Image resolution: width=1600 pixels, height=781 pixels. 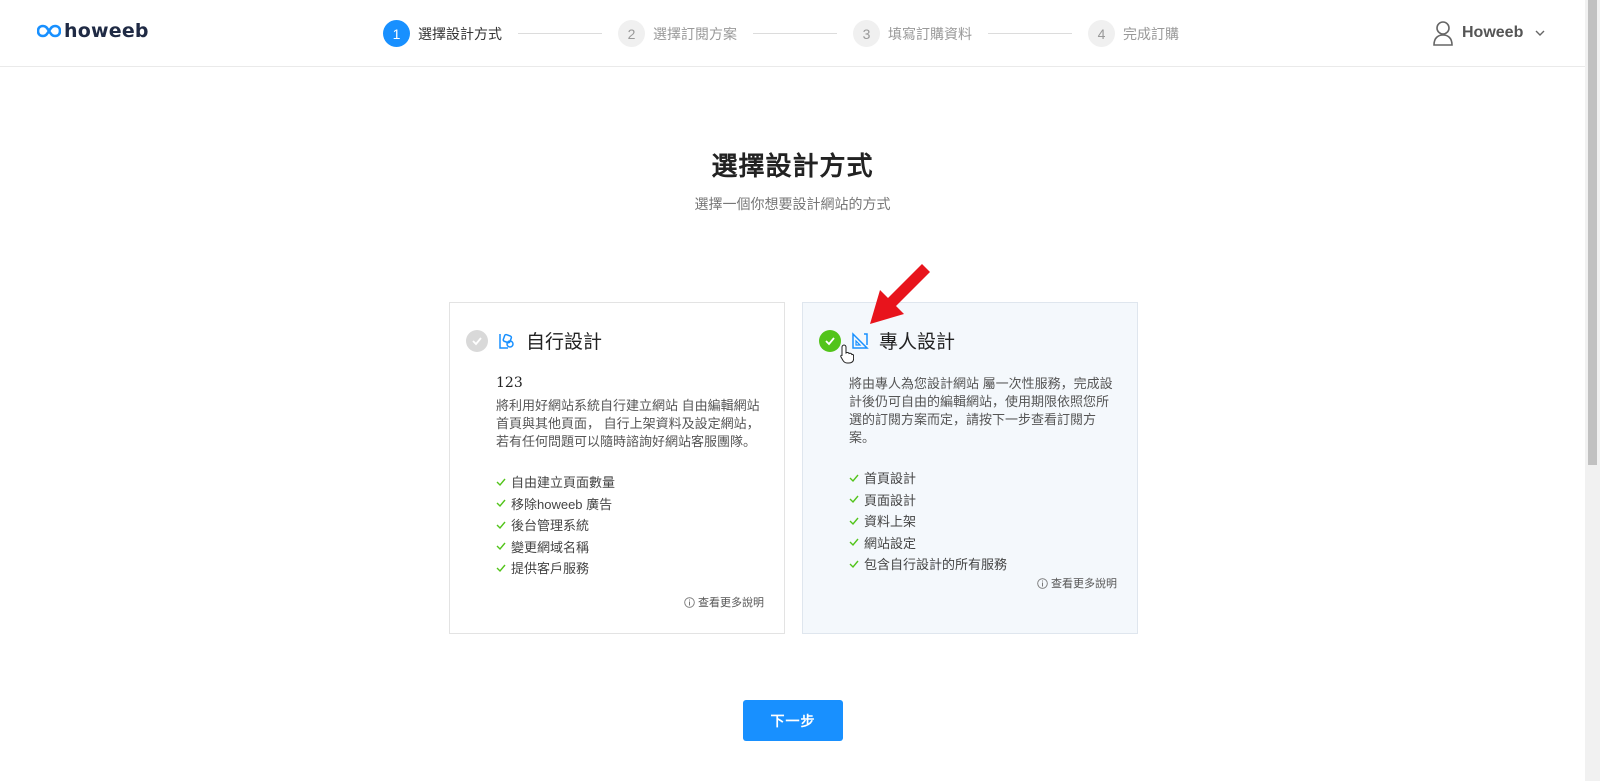 I want to click on feature-item: 包含自行設計的所有服務, so click(x=984, y=564).